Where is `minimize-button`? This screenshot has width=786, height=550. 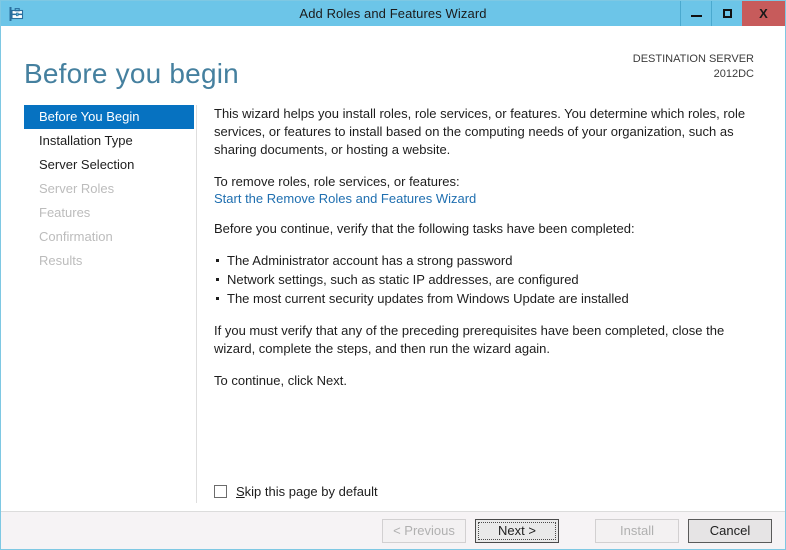 minimize-button is located at coordinates (695, 13).